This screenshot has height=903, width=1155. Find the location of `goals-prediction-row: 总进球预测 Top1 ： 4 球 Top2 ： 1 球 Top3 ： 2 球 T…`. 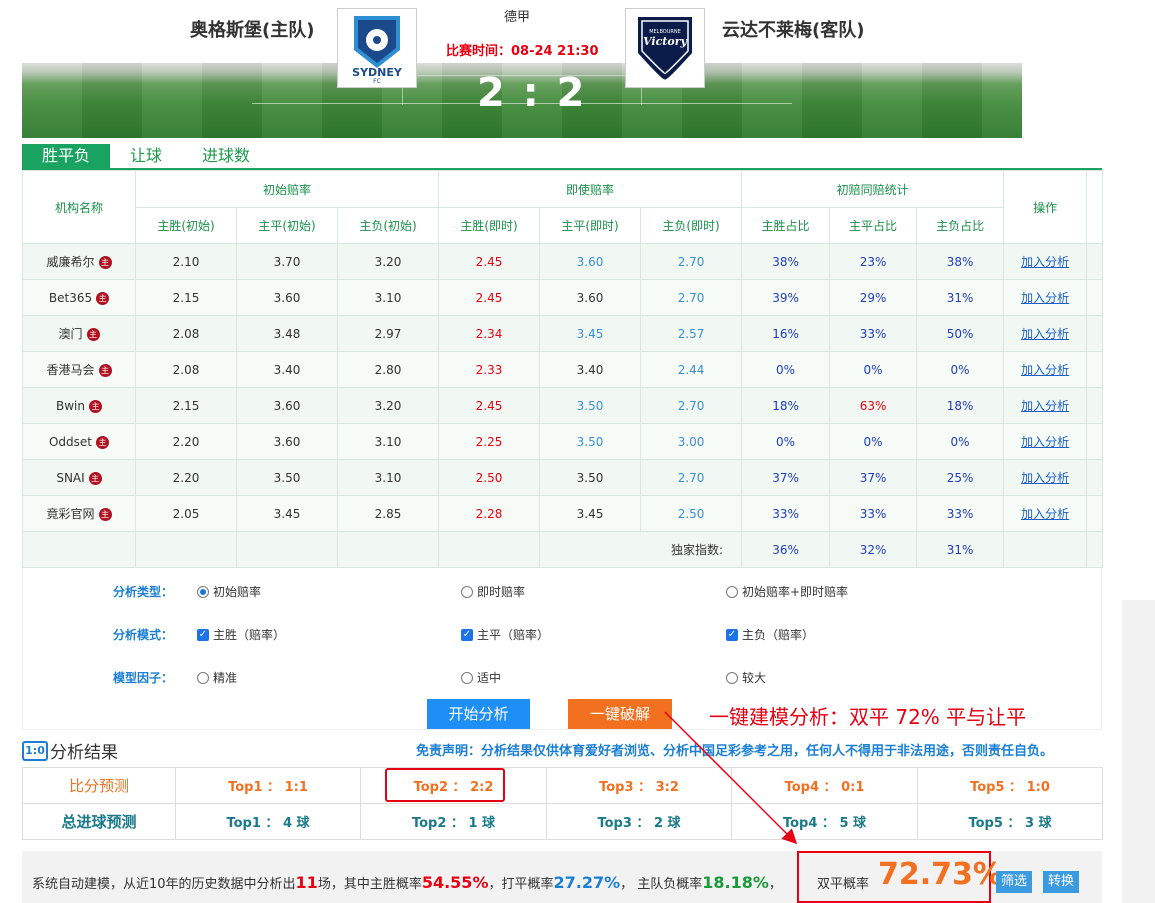

goals-prediction-row: 总进球预测 Top1 ： 4 球 Top2 ： 1 球 Top3 ： 2 球 T… is located at coordinates (562, 821).